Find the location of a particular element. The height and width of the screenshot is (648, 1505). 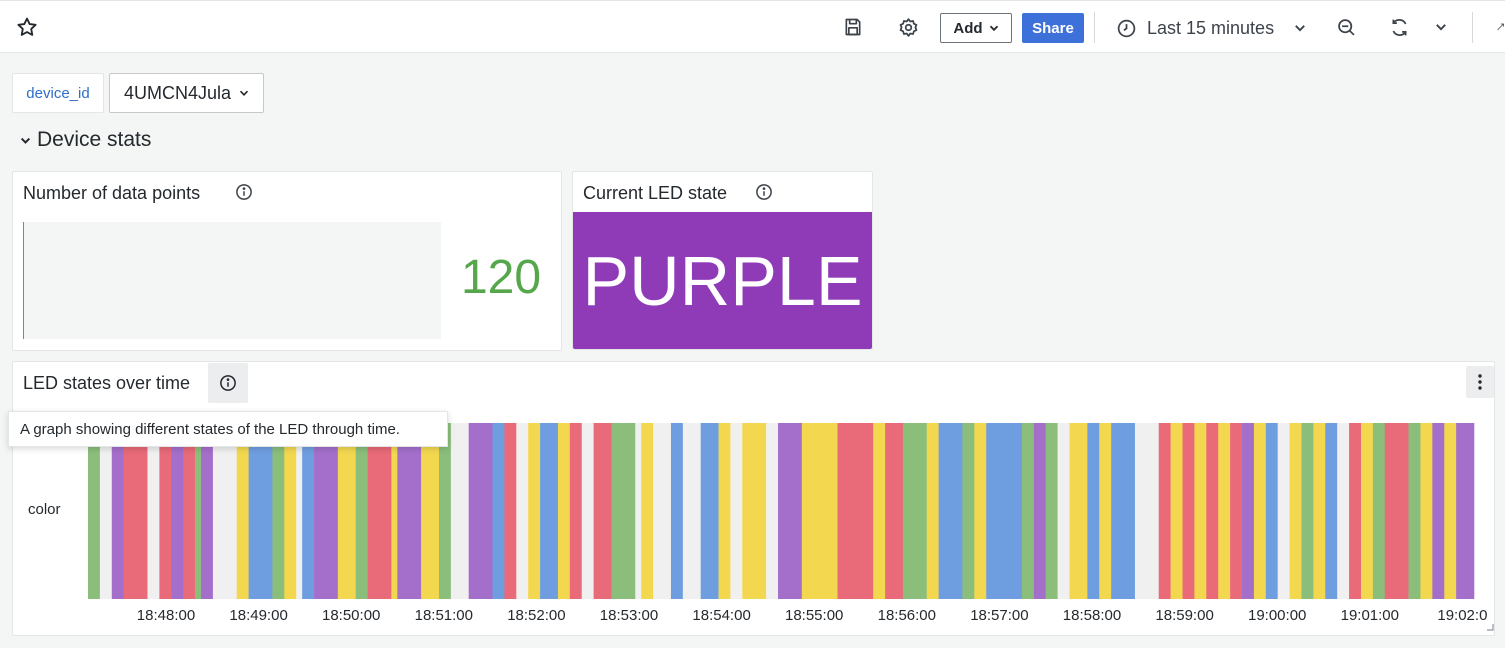

x-tick-label: 19:01:00 is located at coordinates (1369, 615).